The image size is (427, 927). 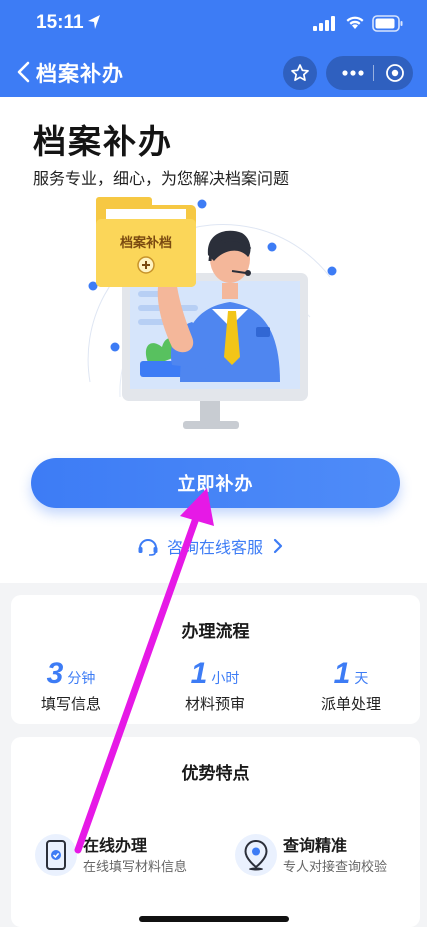 I want to click on process-step-pre-review: 1 小时 材料预审, so click(x=215, y=685).